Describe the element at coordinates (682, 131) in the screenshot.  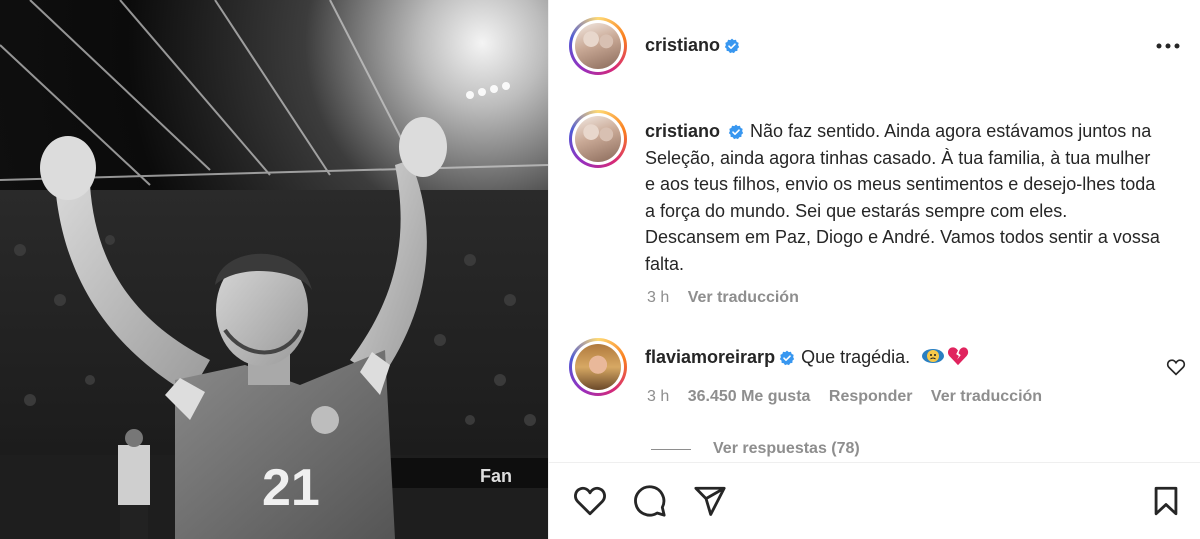
I see `caption-username: cristiano` at that location.